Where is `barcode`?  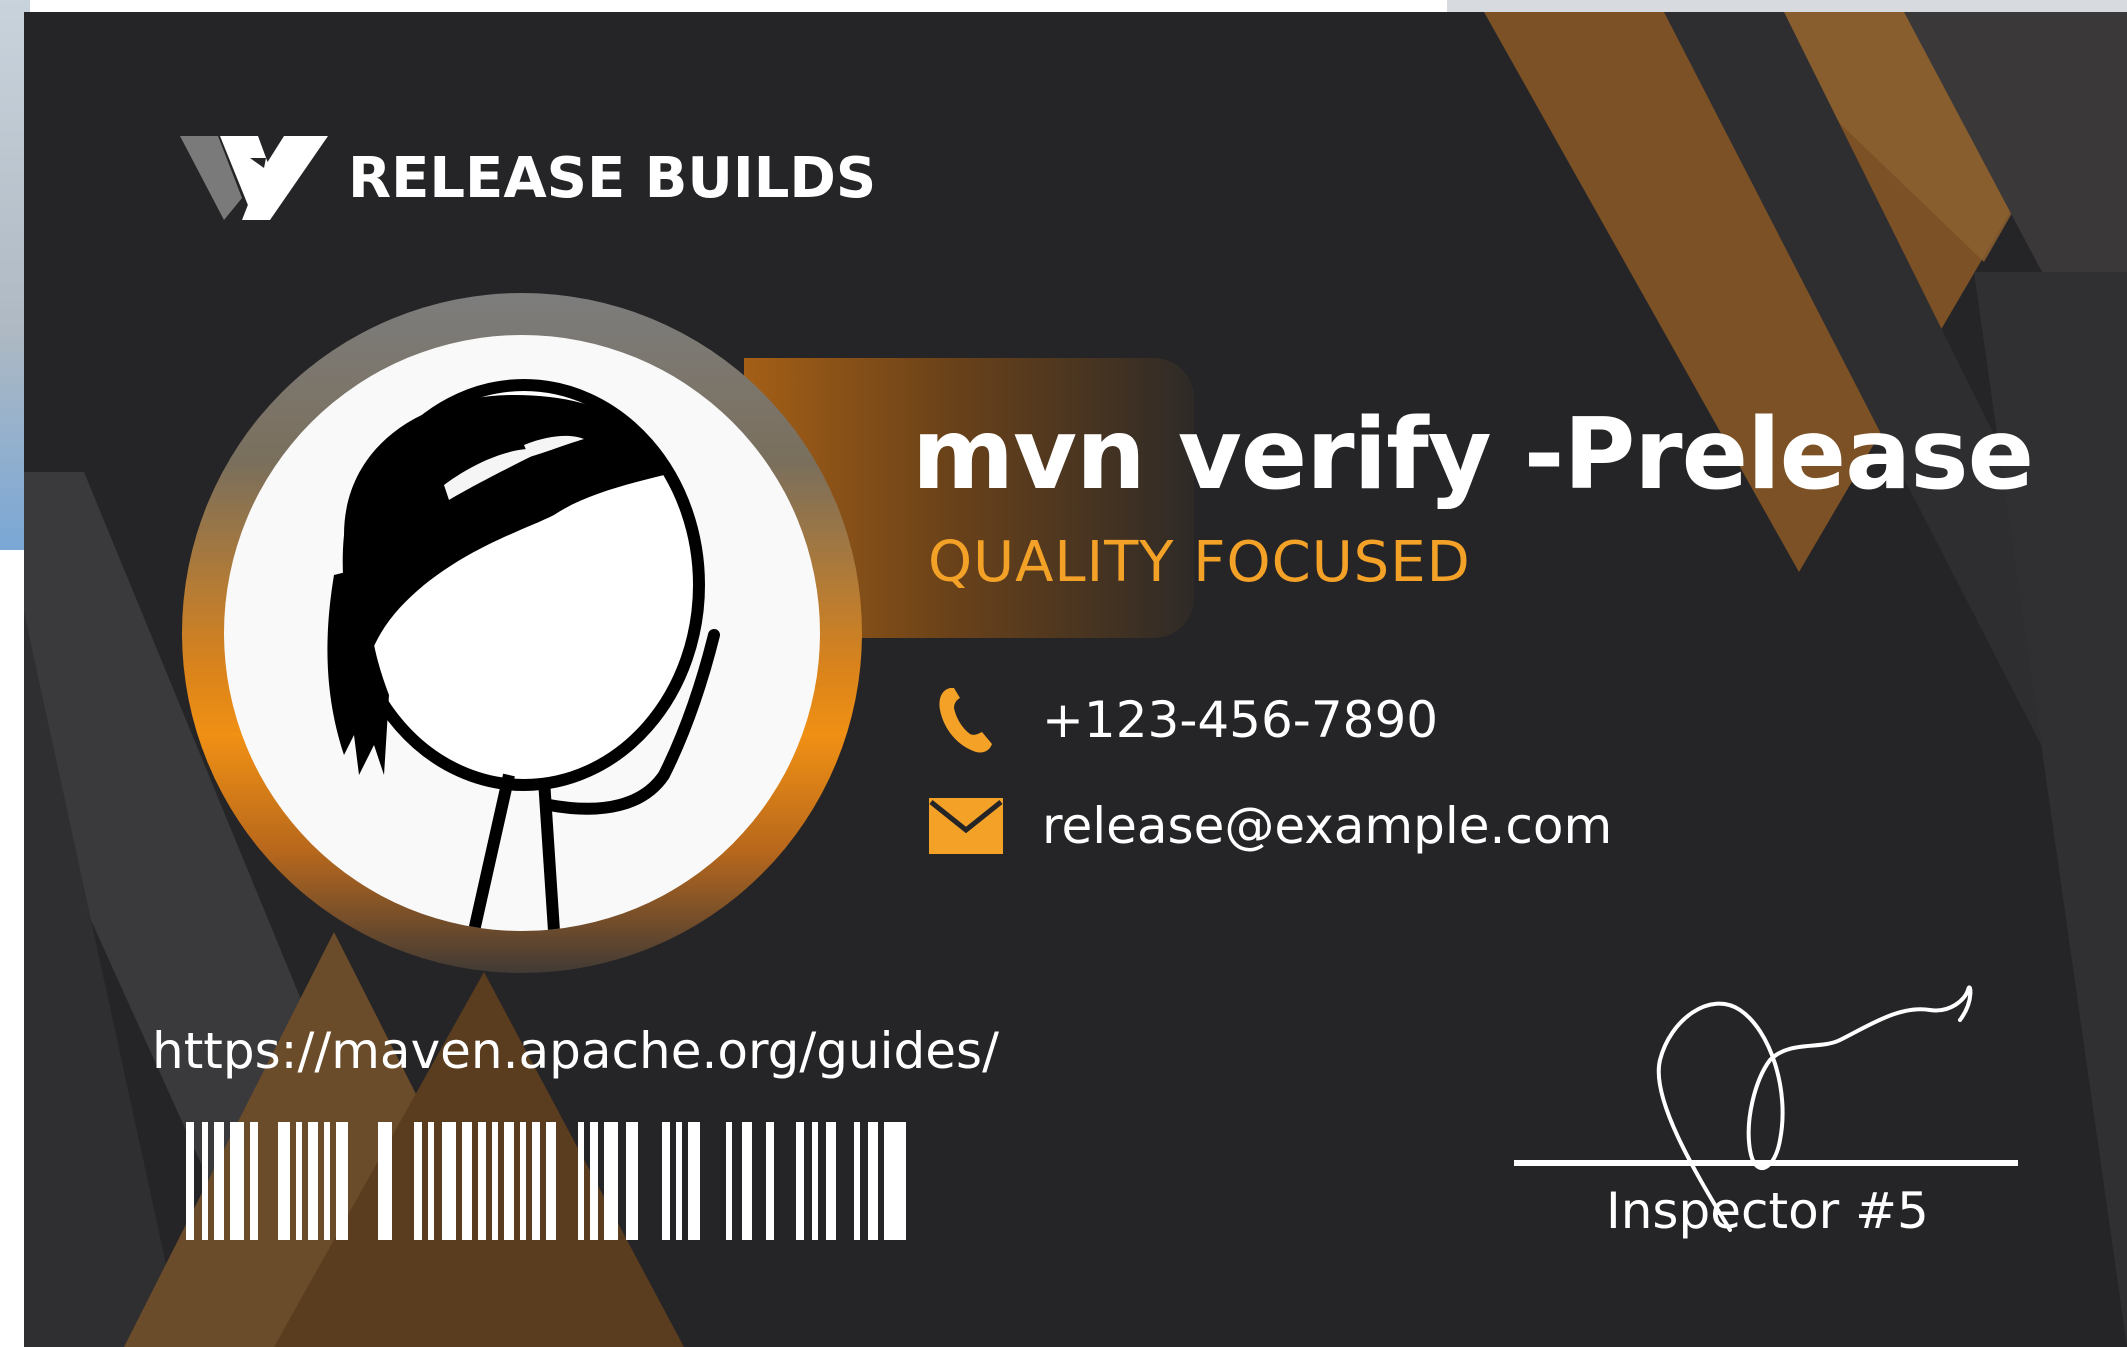 barcode is located at coordinates (546, 1181).